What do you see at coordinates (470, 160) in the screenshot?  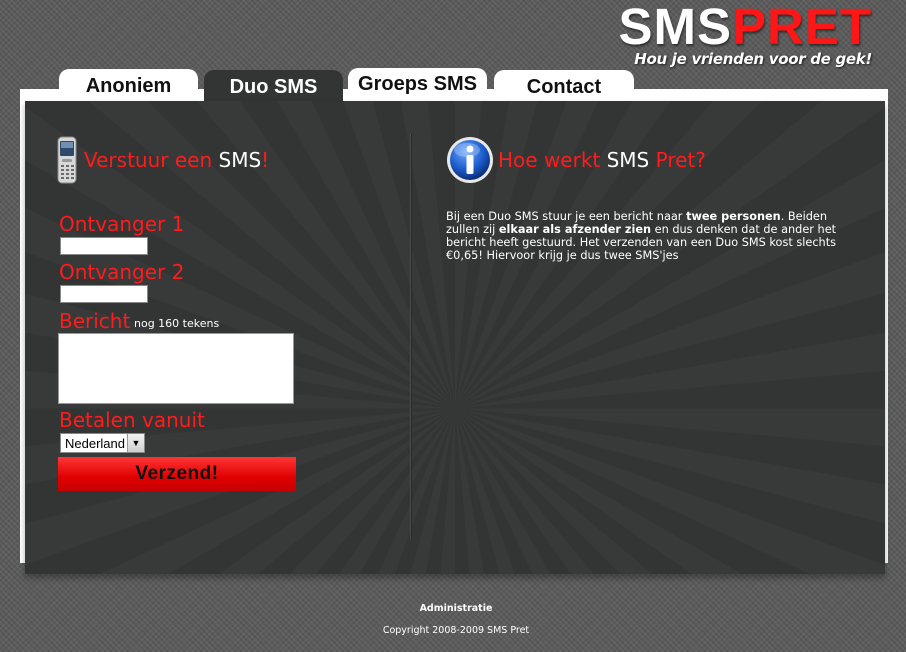 I see `info-icon` at bounding box center [470, 160].